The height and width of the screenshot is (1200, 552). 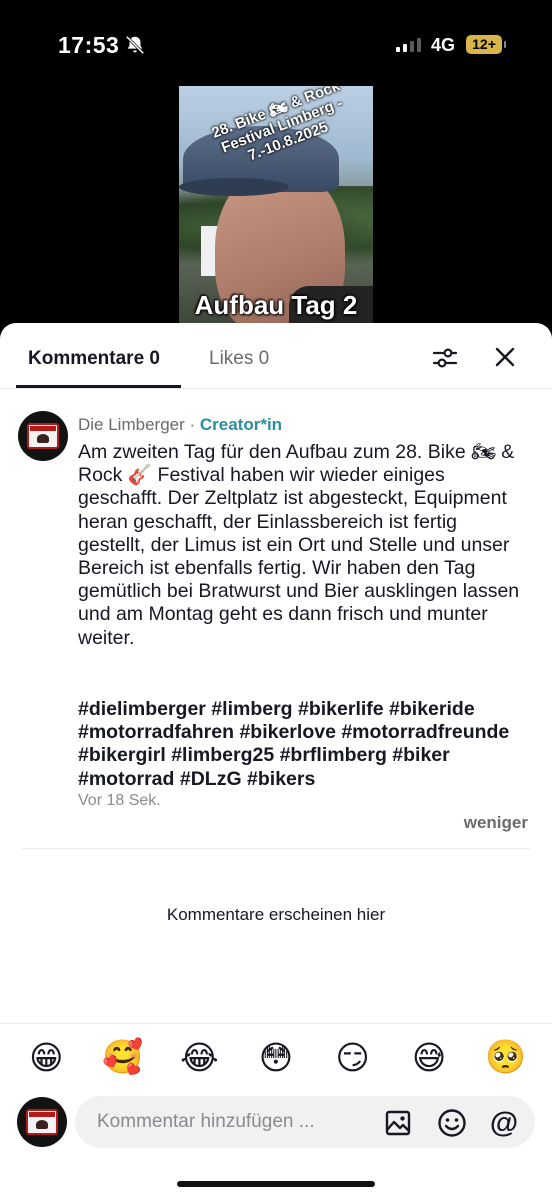 I want to click on close-icon, so click(x=505, y=357).